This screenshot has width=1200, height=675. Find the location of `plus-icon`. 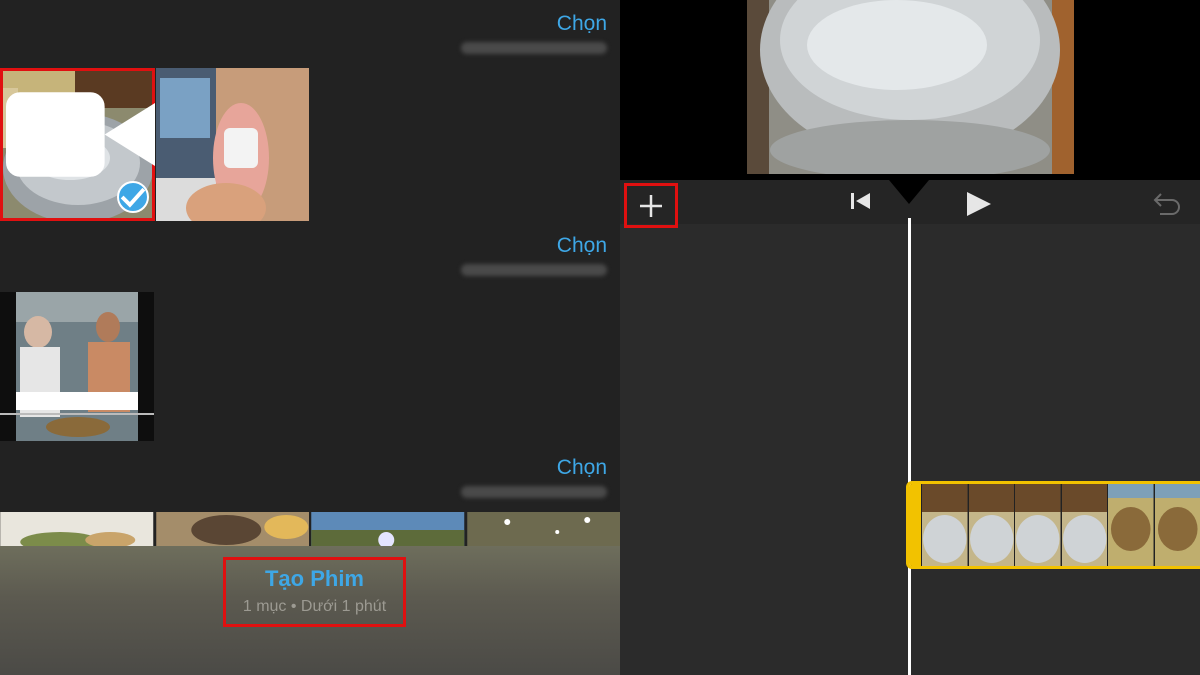

plus-icon is located at coordinates (651, 205).